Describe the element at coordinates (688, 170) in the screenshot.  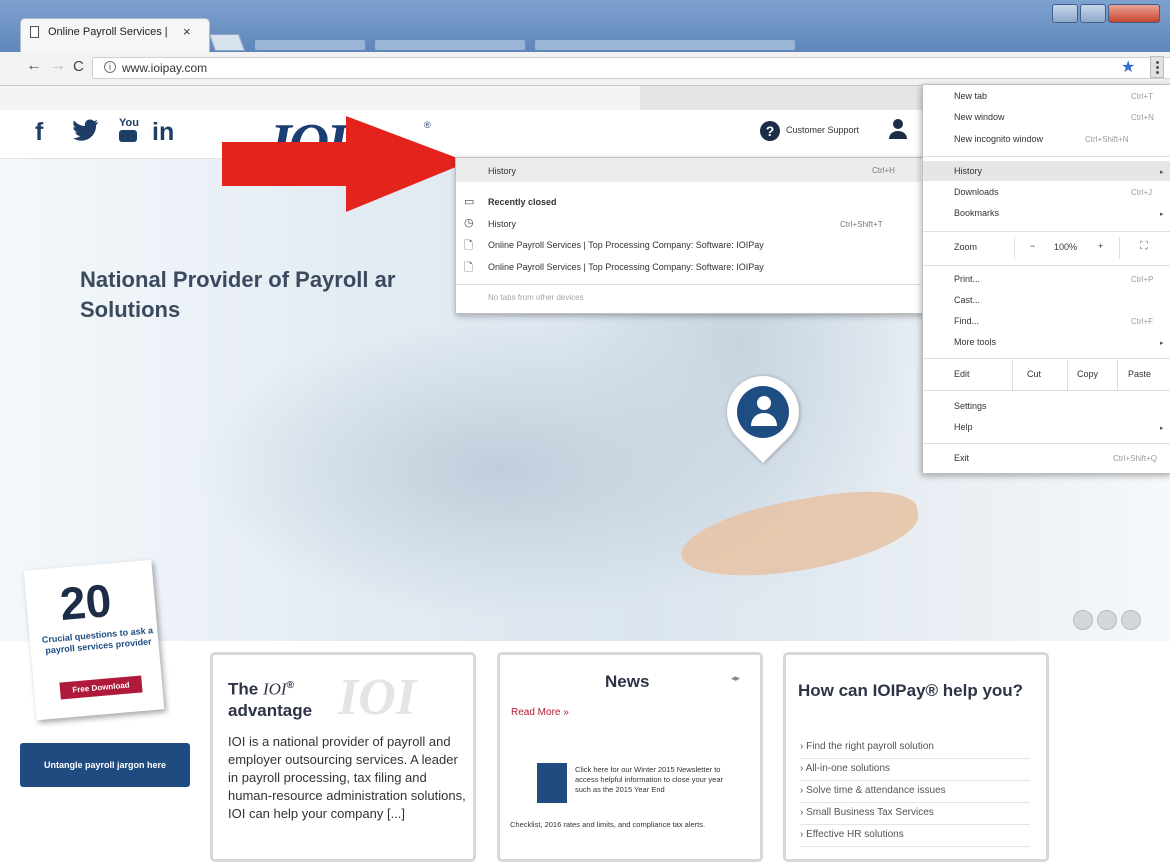
I see `history-submenu-header` at that location.